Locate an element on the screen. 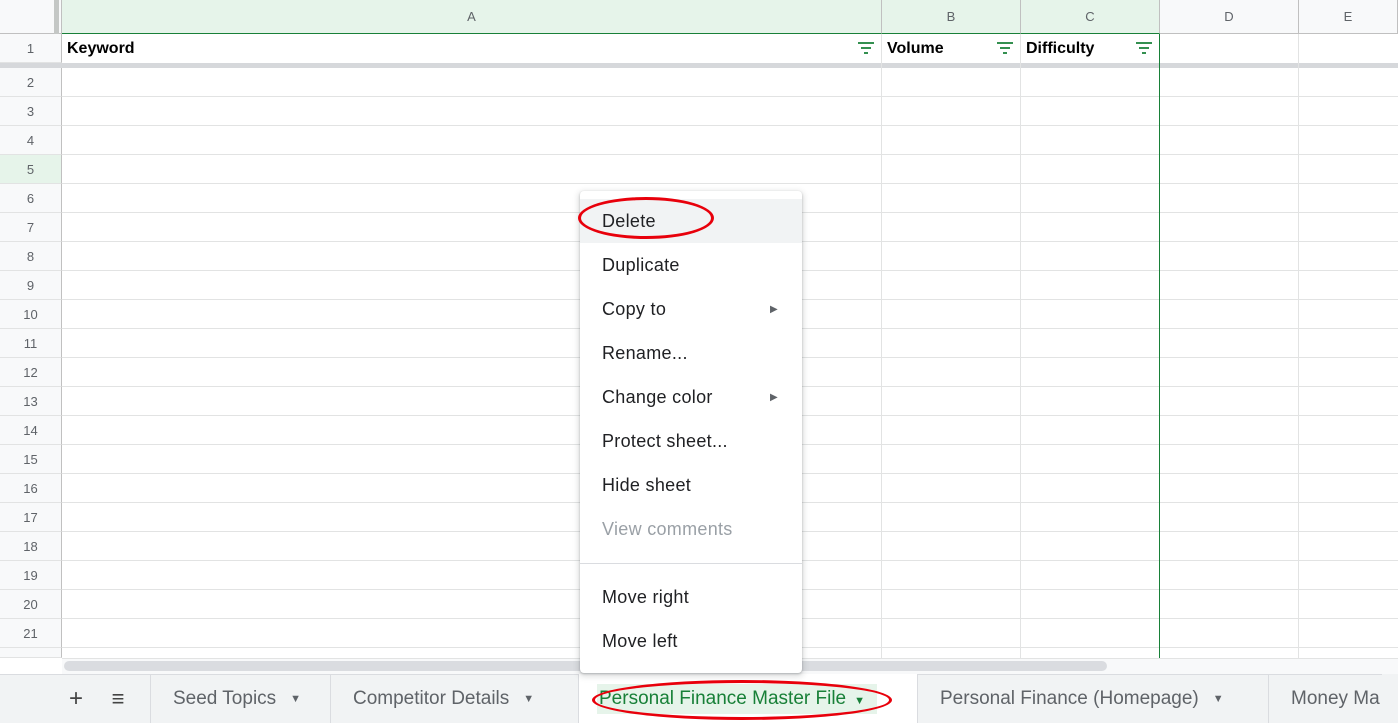  column-header-b: B is located at coordinates (951, 17).